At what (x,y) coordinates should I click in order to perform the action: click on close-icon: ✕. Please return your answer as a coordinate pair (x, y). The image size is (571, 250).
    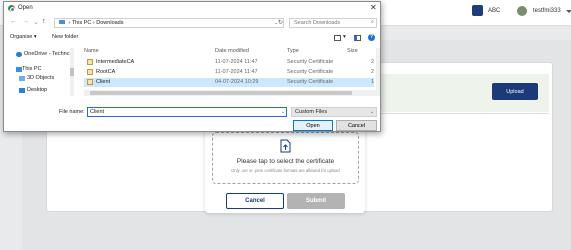
    Looking at the image, I should click on (373, 7).